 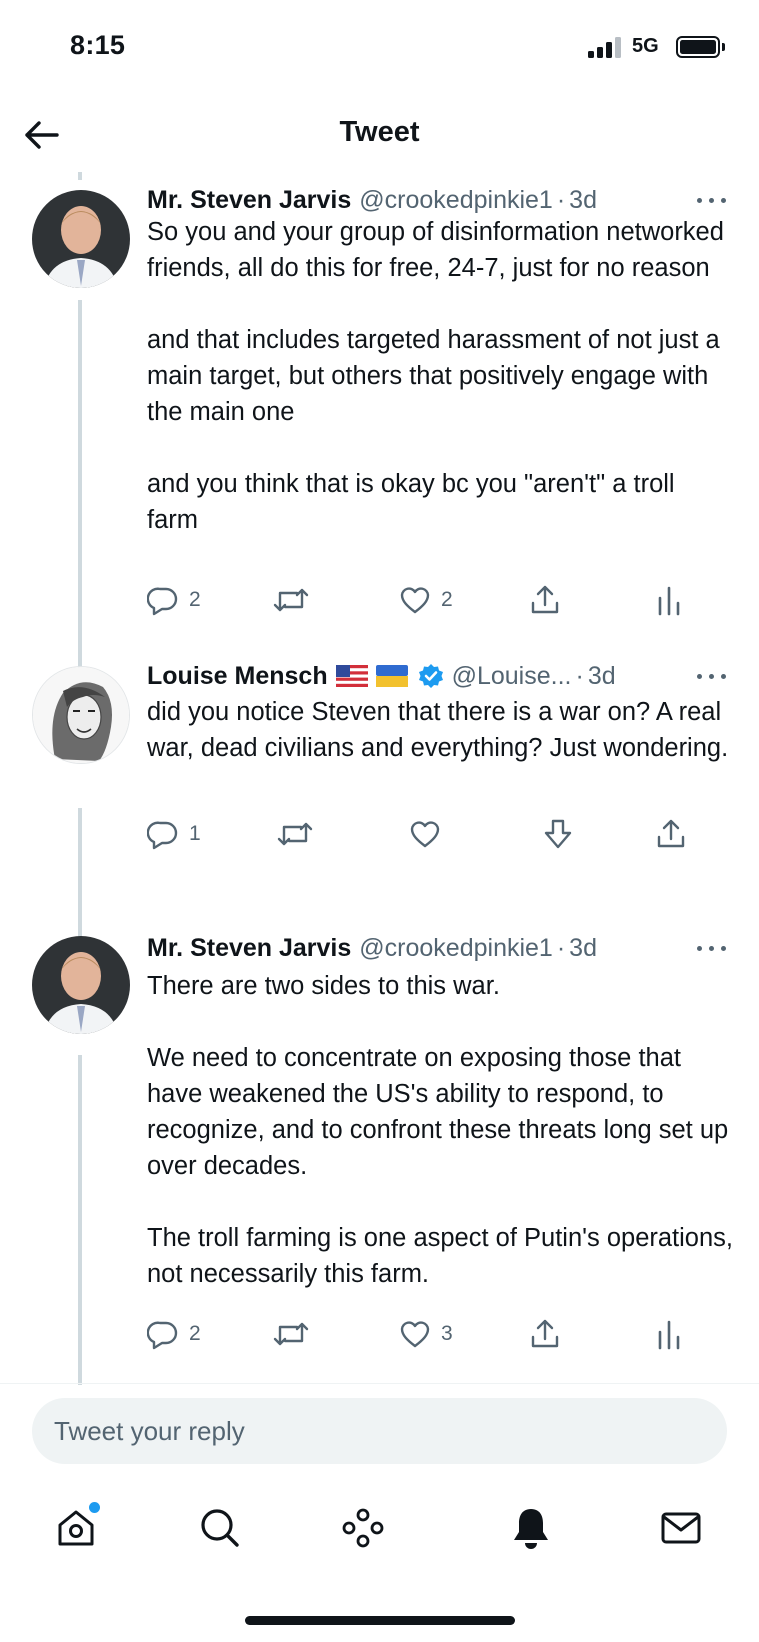 What do you see at coordinates (379, 1431) in the screenshot?
I see `reply-input: Tweet your reply` at bounding box center [379, 1431].